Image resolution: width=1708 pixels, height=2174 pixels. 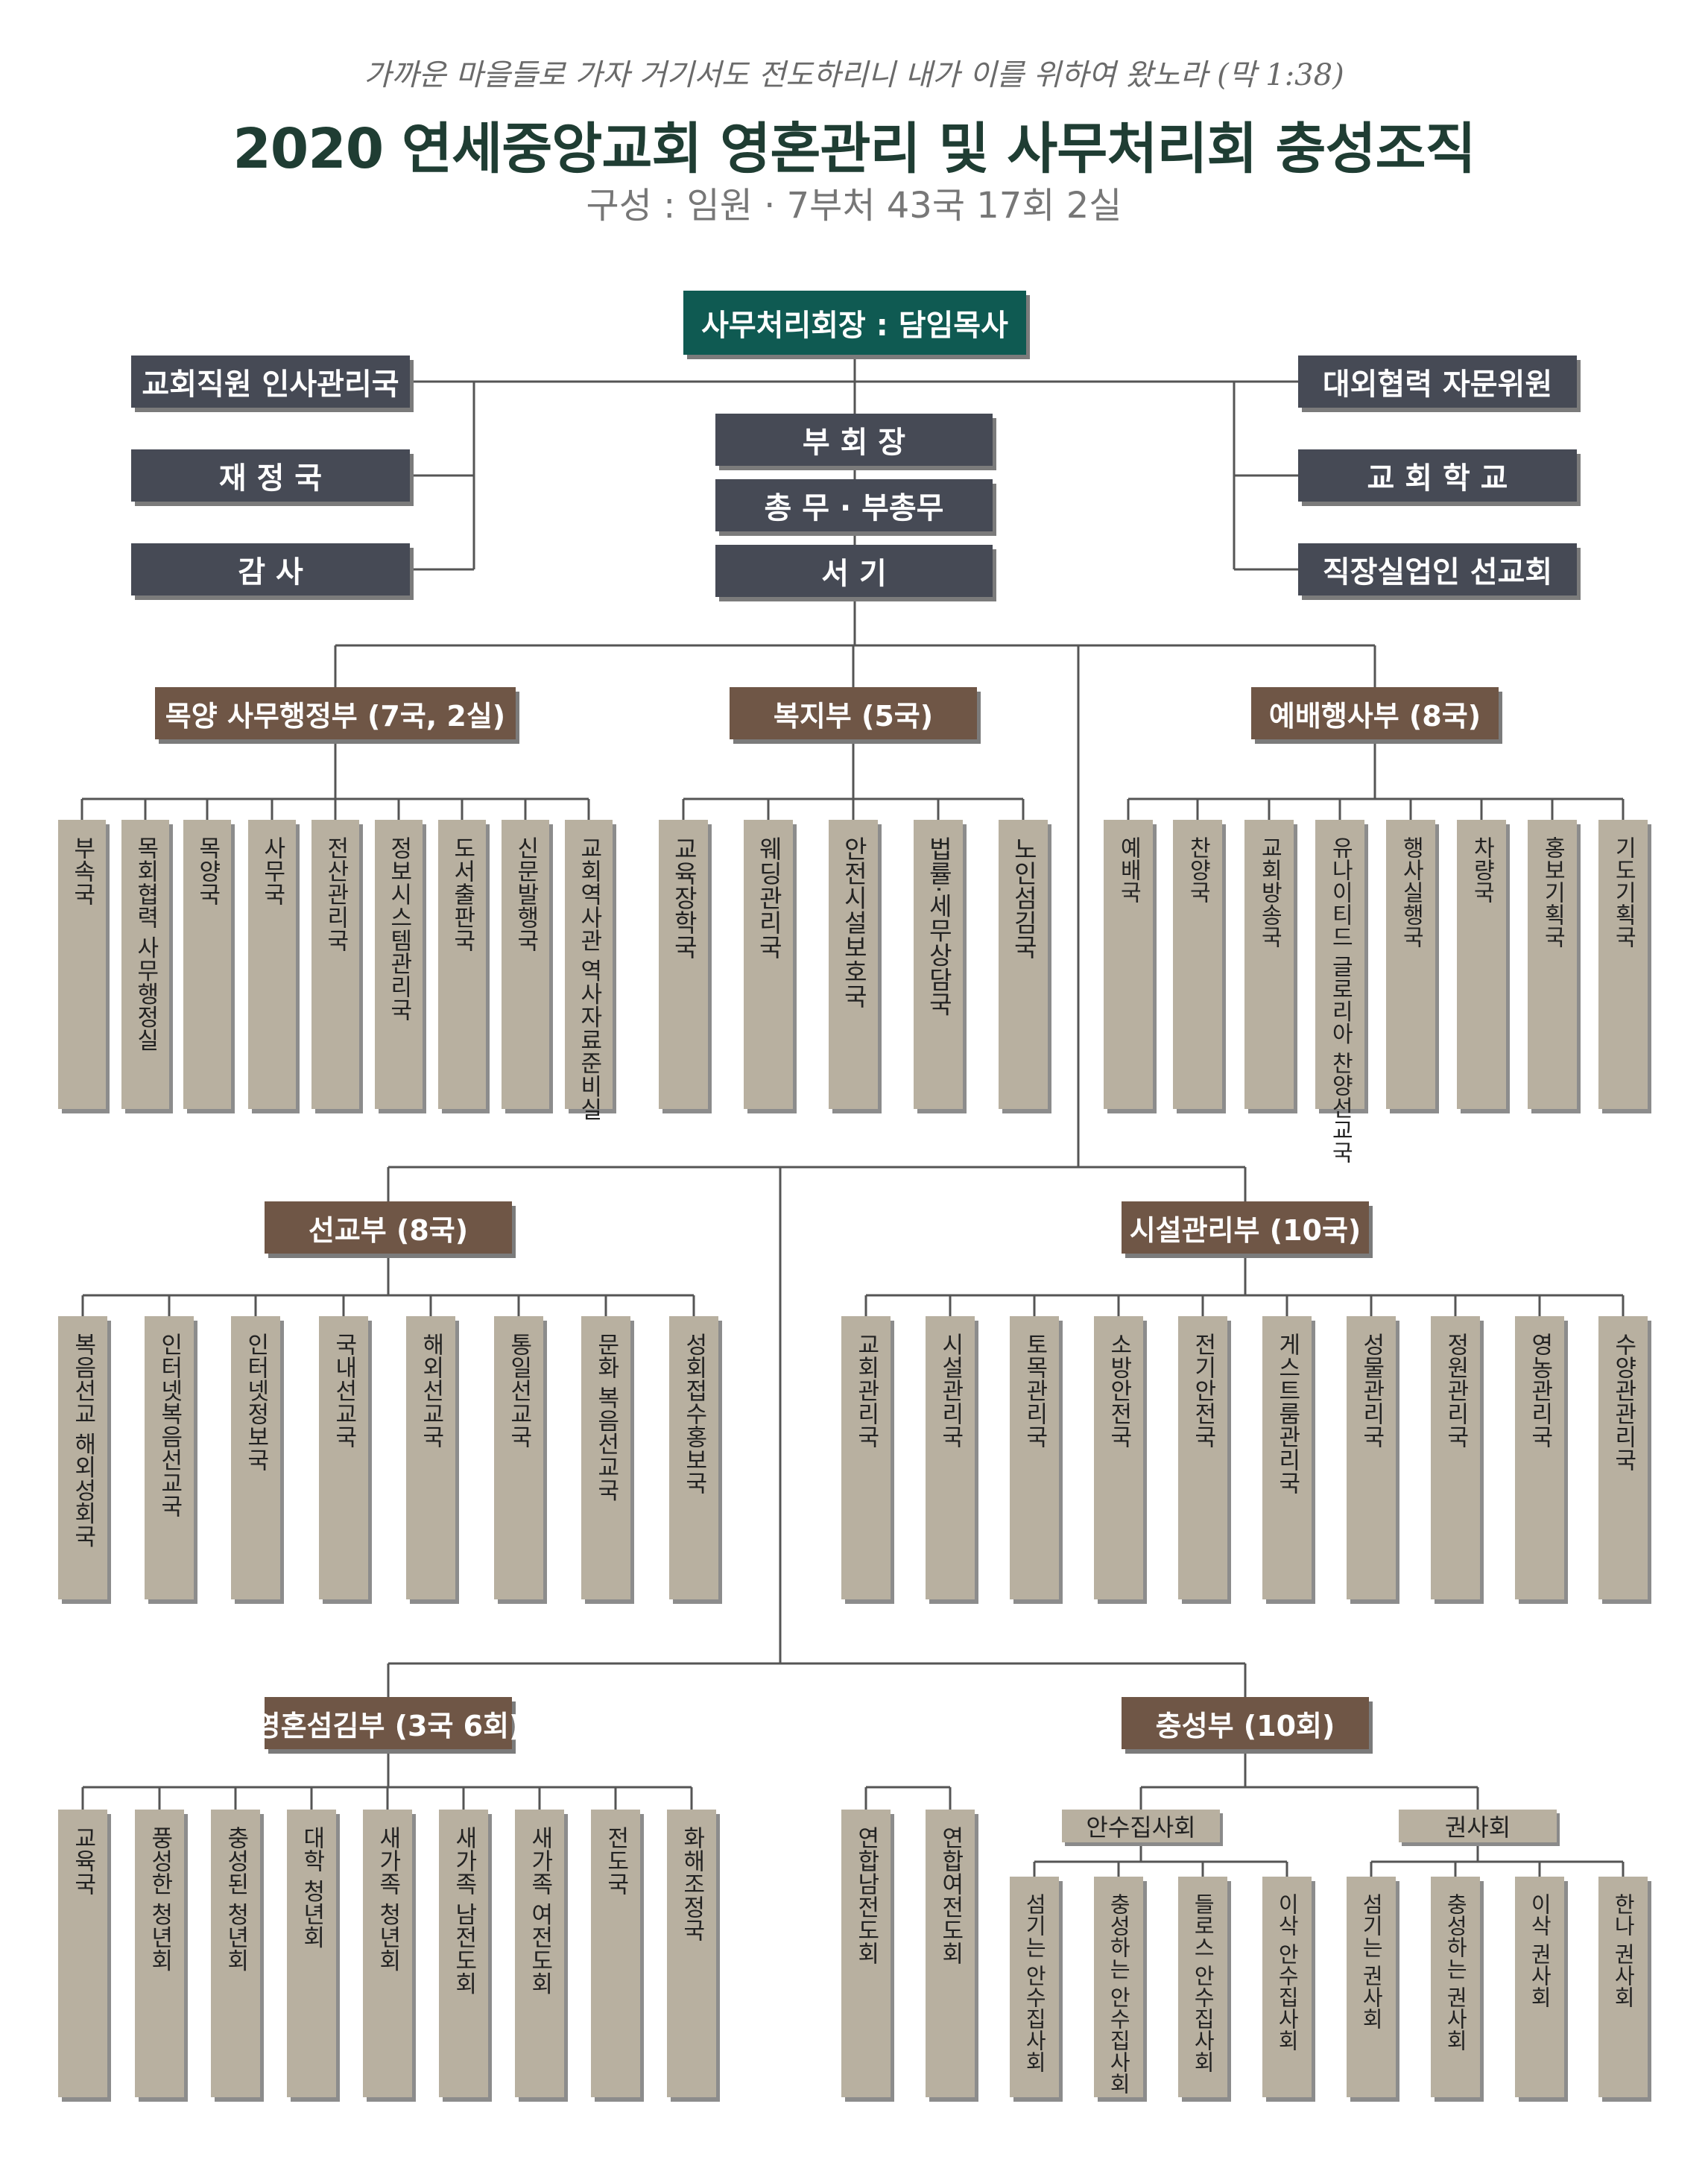 I want to click on group-gwonsa: 권사회, so click(x=1478, y=1826).